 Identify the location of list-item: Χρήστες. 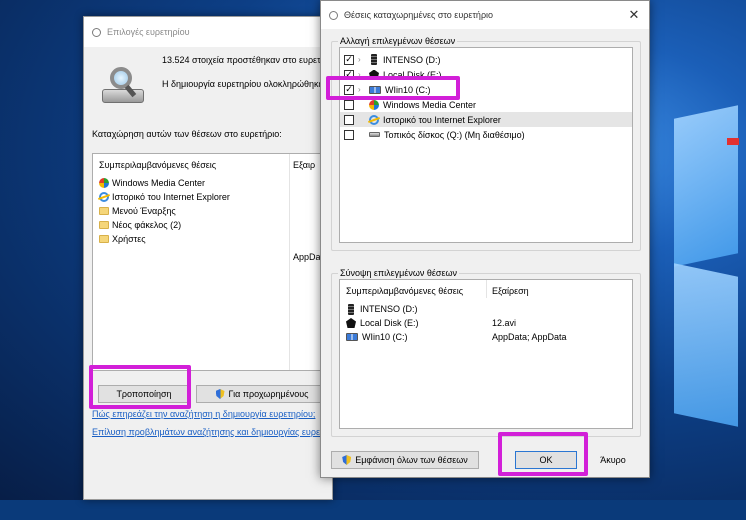
(164, 239).